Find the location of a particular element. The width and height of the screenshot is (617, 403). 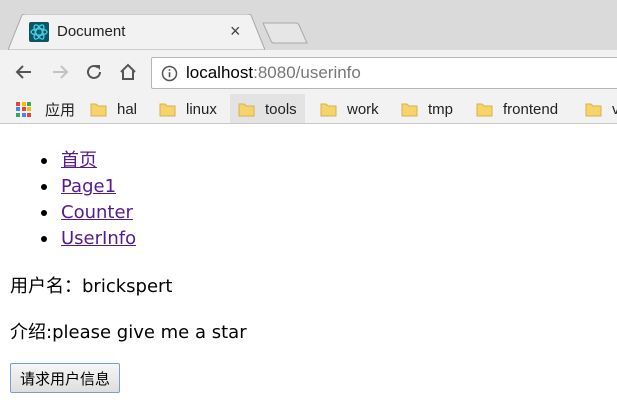

bookmarks-bar: 应用 hal linux tools work tmp frontend v is located at coordinates (308, 109).